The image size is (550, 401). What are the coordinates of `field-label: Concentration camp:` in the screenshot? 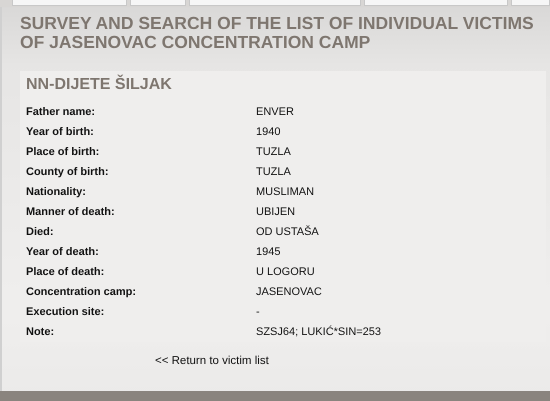 It's located at (82, 292).